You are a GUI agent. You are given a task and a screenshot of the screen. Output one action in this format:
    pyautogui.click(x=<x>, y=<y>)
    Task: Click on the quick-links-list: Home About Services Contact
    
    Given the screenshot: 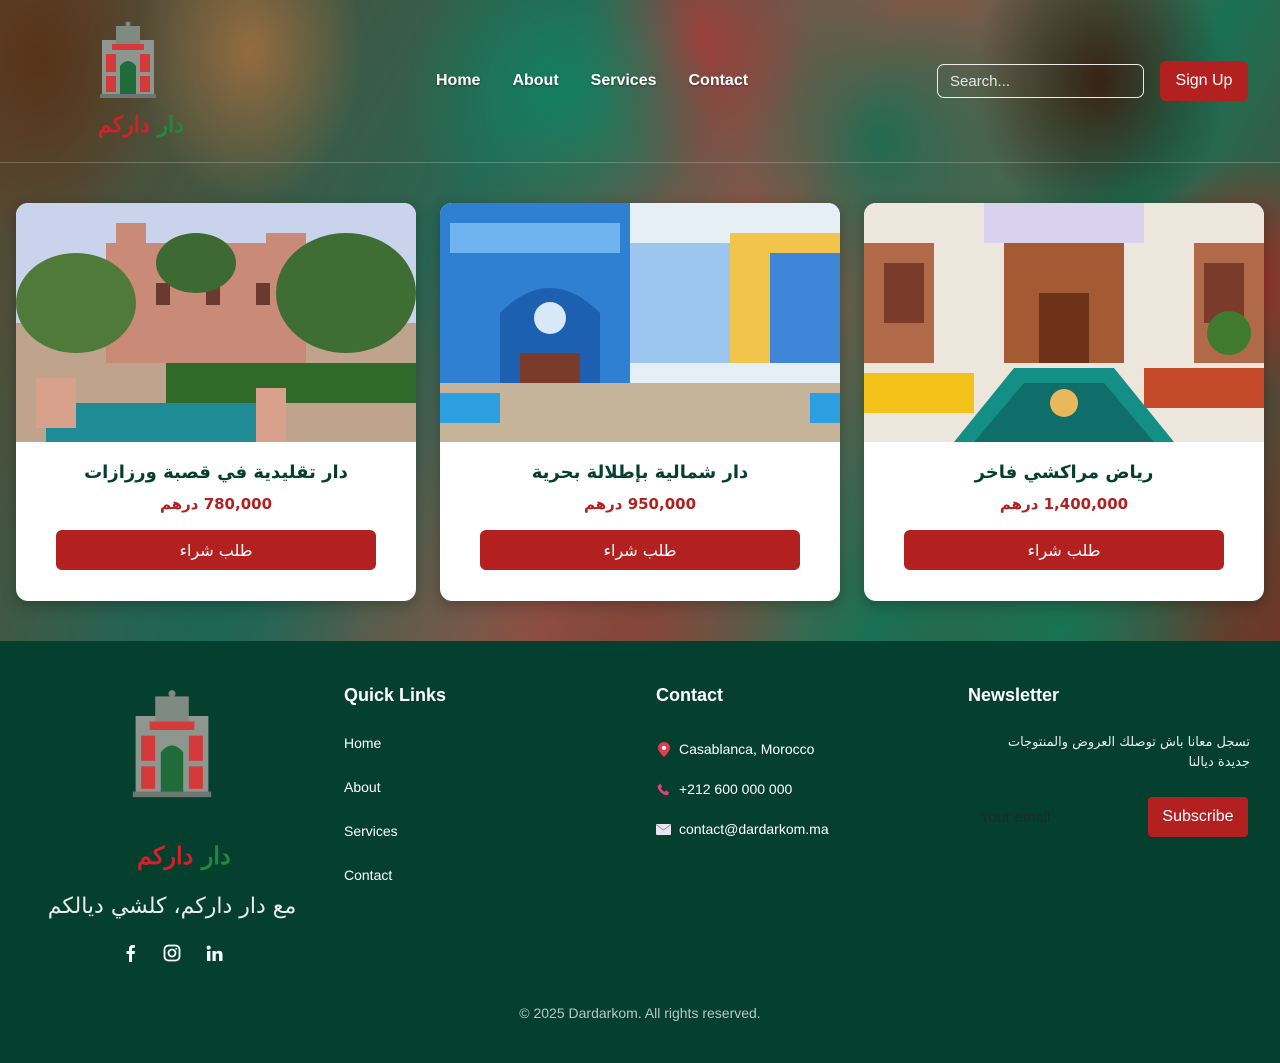 What is the action you would take?
    pyautogui.click(x=371, y=823)
    